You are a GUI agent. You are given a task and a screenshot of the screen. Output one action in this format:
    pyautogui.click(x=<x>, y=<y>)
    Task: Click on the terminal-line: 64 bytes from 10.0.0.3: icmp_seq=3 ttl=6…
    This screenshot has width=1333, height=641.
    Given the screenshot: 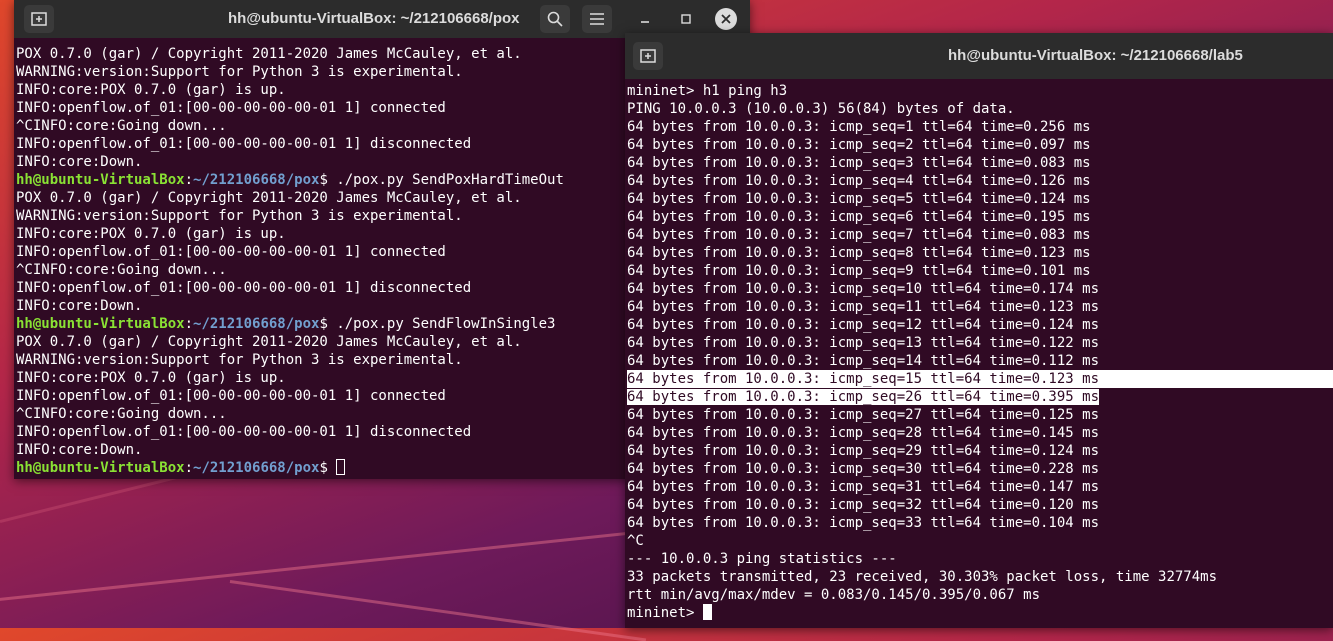 What is the action you would take?
    pyautogui.click(x=859, y=163)
    